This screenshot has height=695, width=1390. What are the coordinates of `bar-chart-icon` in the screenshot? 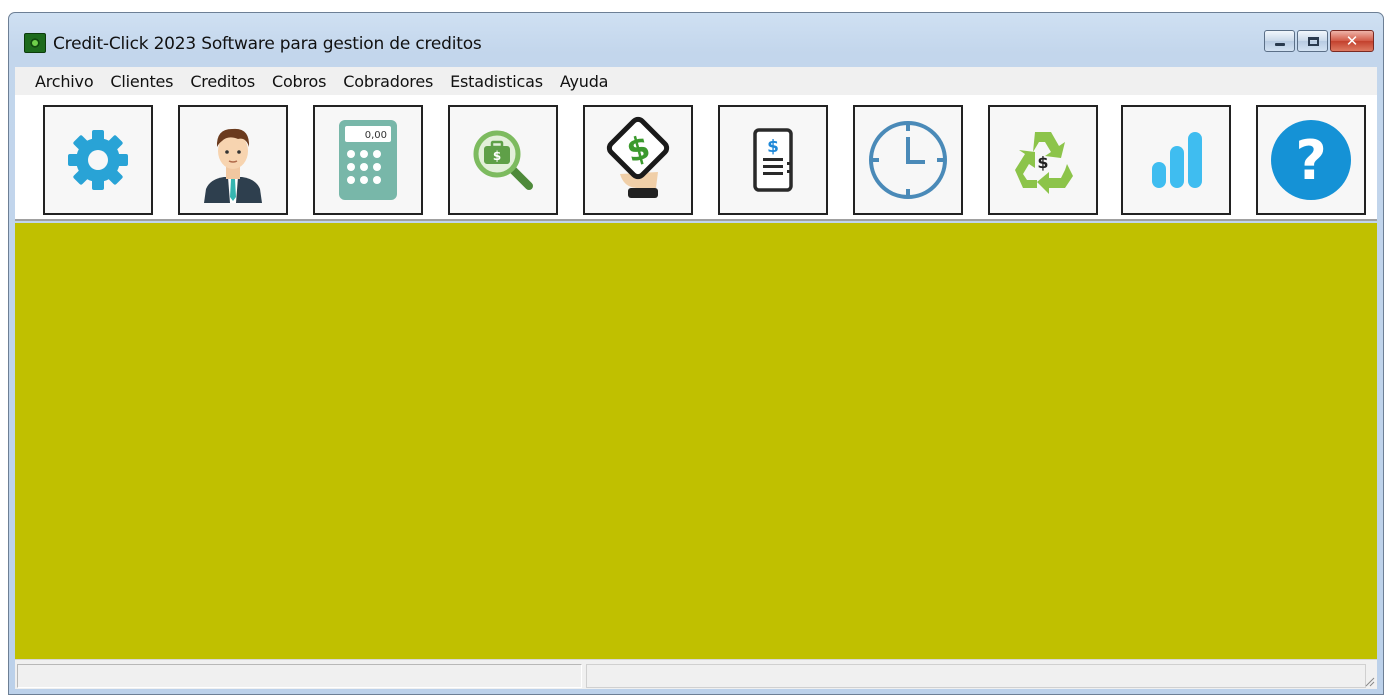 It's located at (1177, 160).